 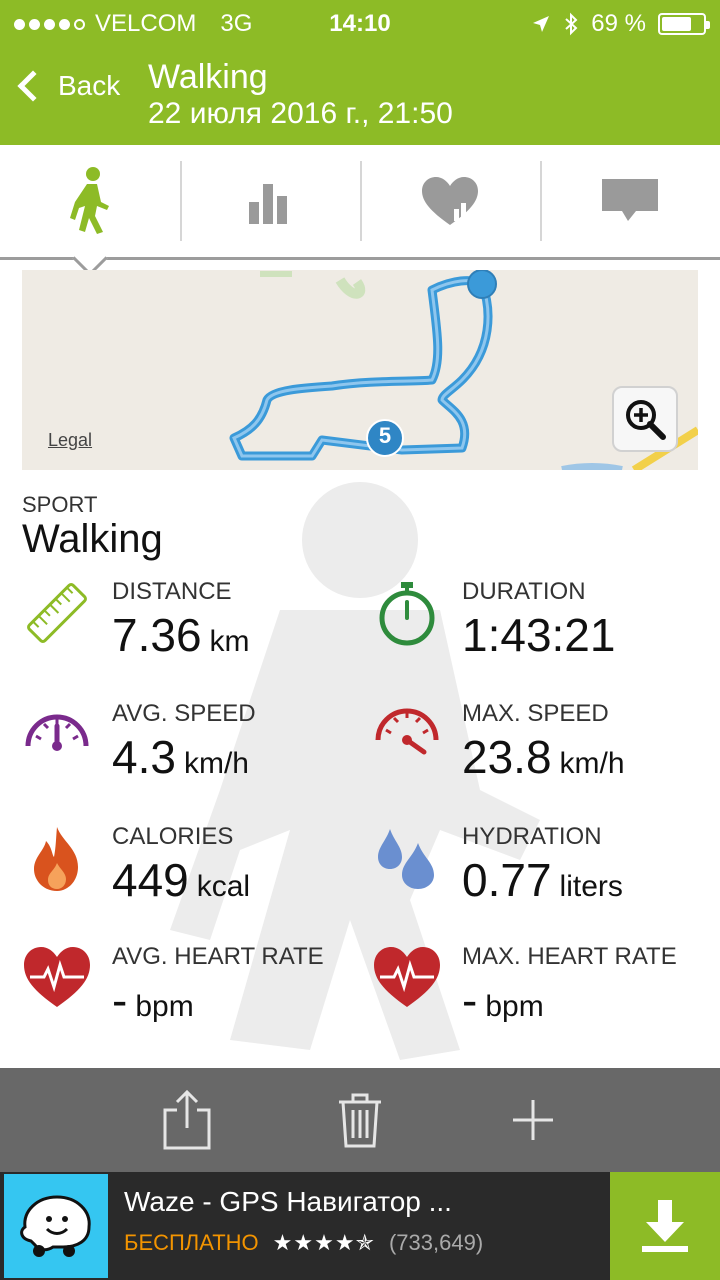 I want to click on stopwatch-icon, so click(x=407, y=614).